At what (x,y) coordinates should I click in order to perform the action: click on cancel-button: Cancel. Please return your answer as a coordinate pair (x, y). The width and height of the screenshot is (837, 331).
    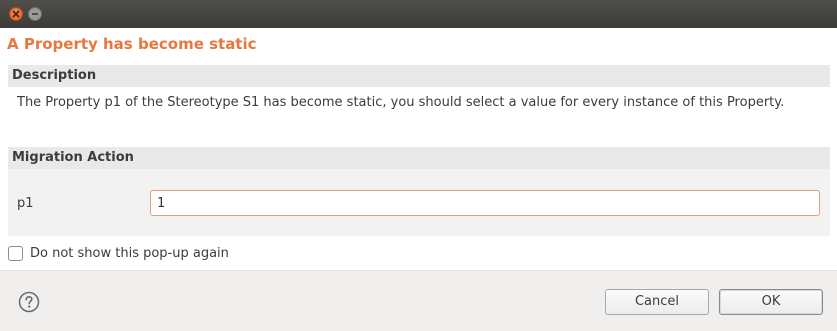
    Looking at the image, I should click on (657, 302).